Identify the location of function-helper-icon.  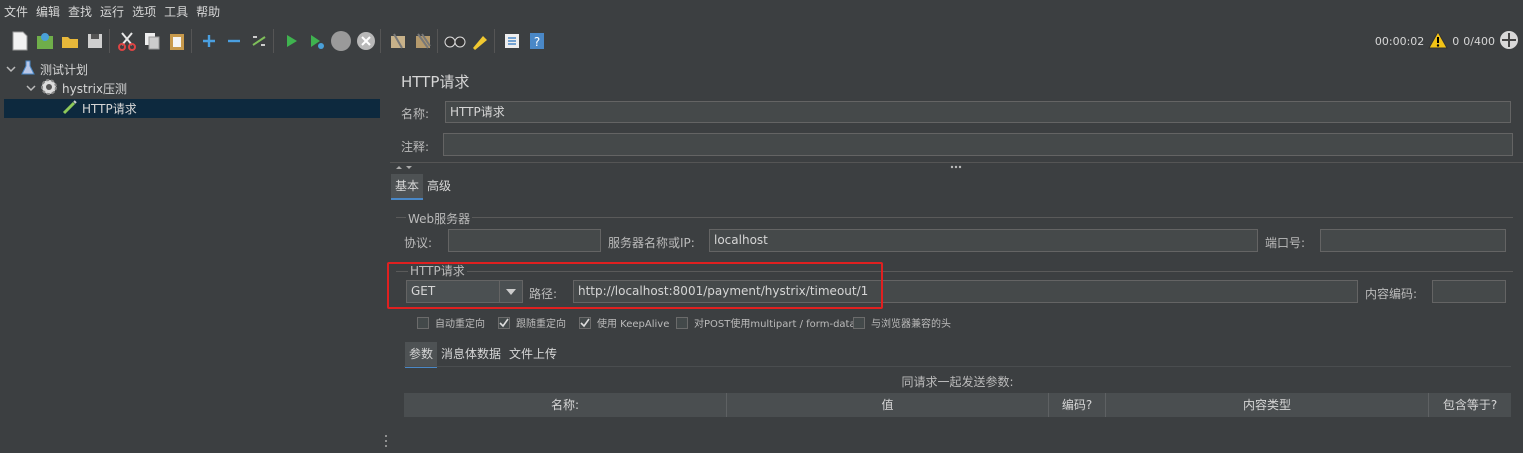
(512, 41).